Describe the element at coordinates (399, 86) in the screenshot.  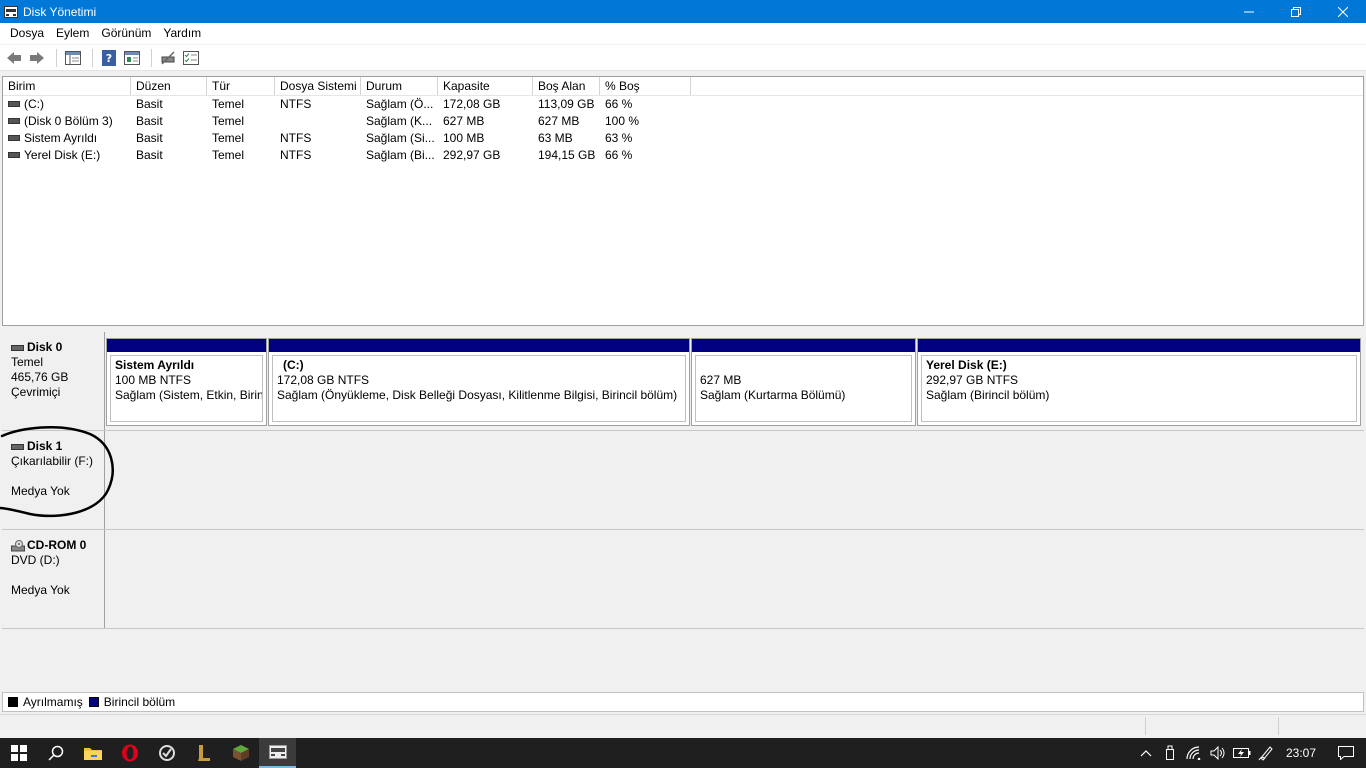
I see `column-header-durum: Durum` at that location.